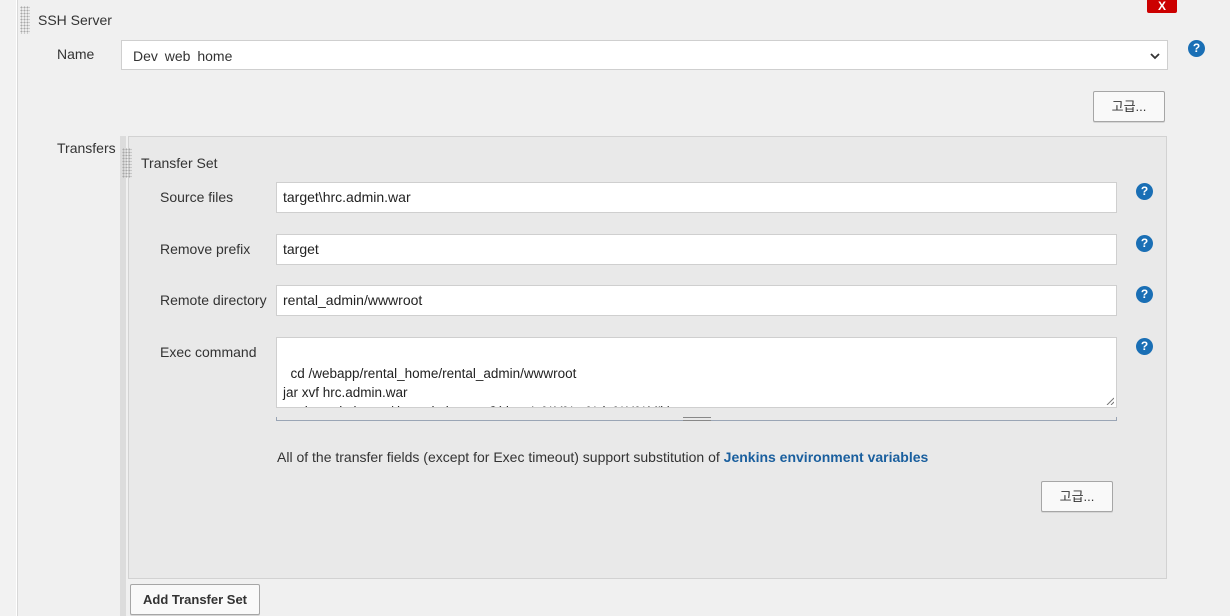 The height and width of the screenshot is (616, 1230). What do you see at coordinates (205, 249) in the screenshot?
I see `remove-prefix-label: Remove prefix` at bounding box center [205, 249].